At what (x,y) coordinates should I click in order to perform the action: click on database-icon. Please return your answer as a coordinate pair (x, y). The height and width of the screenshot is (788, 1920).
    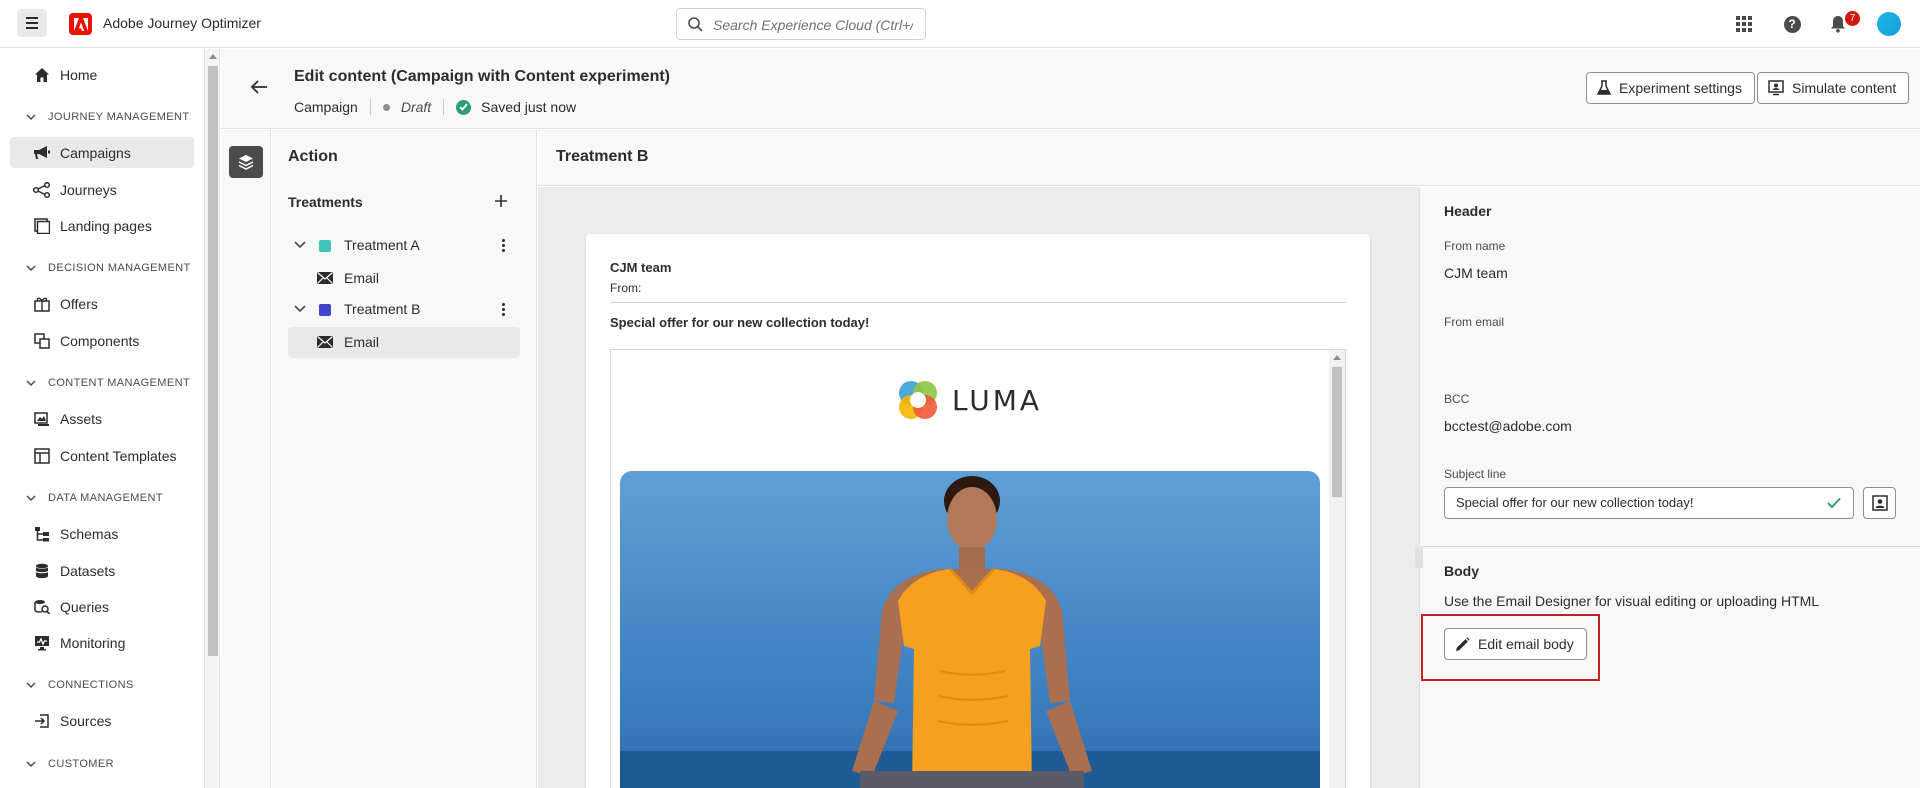
    Looking at the image, I should click on (42, 571).